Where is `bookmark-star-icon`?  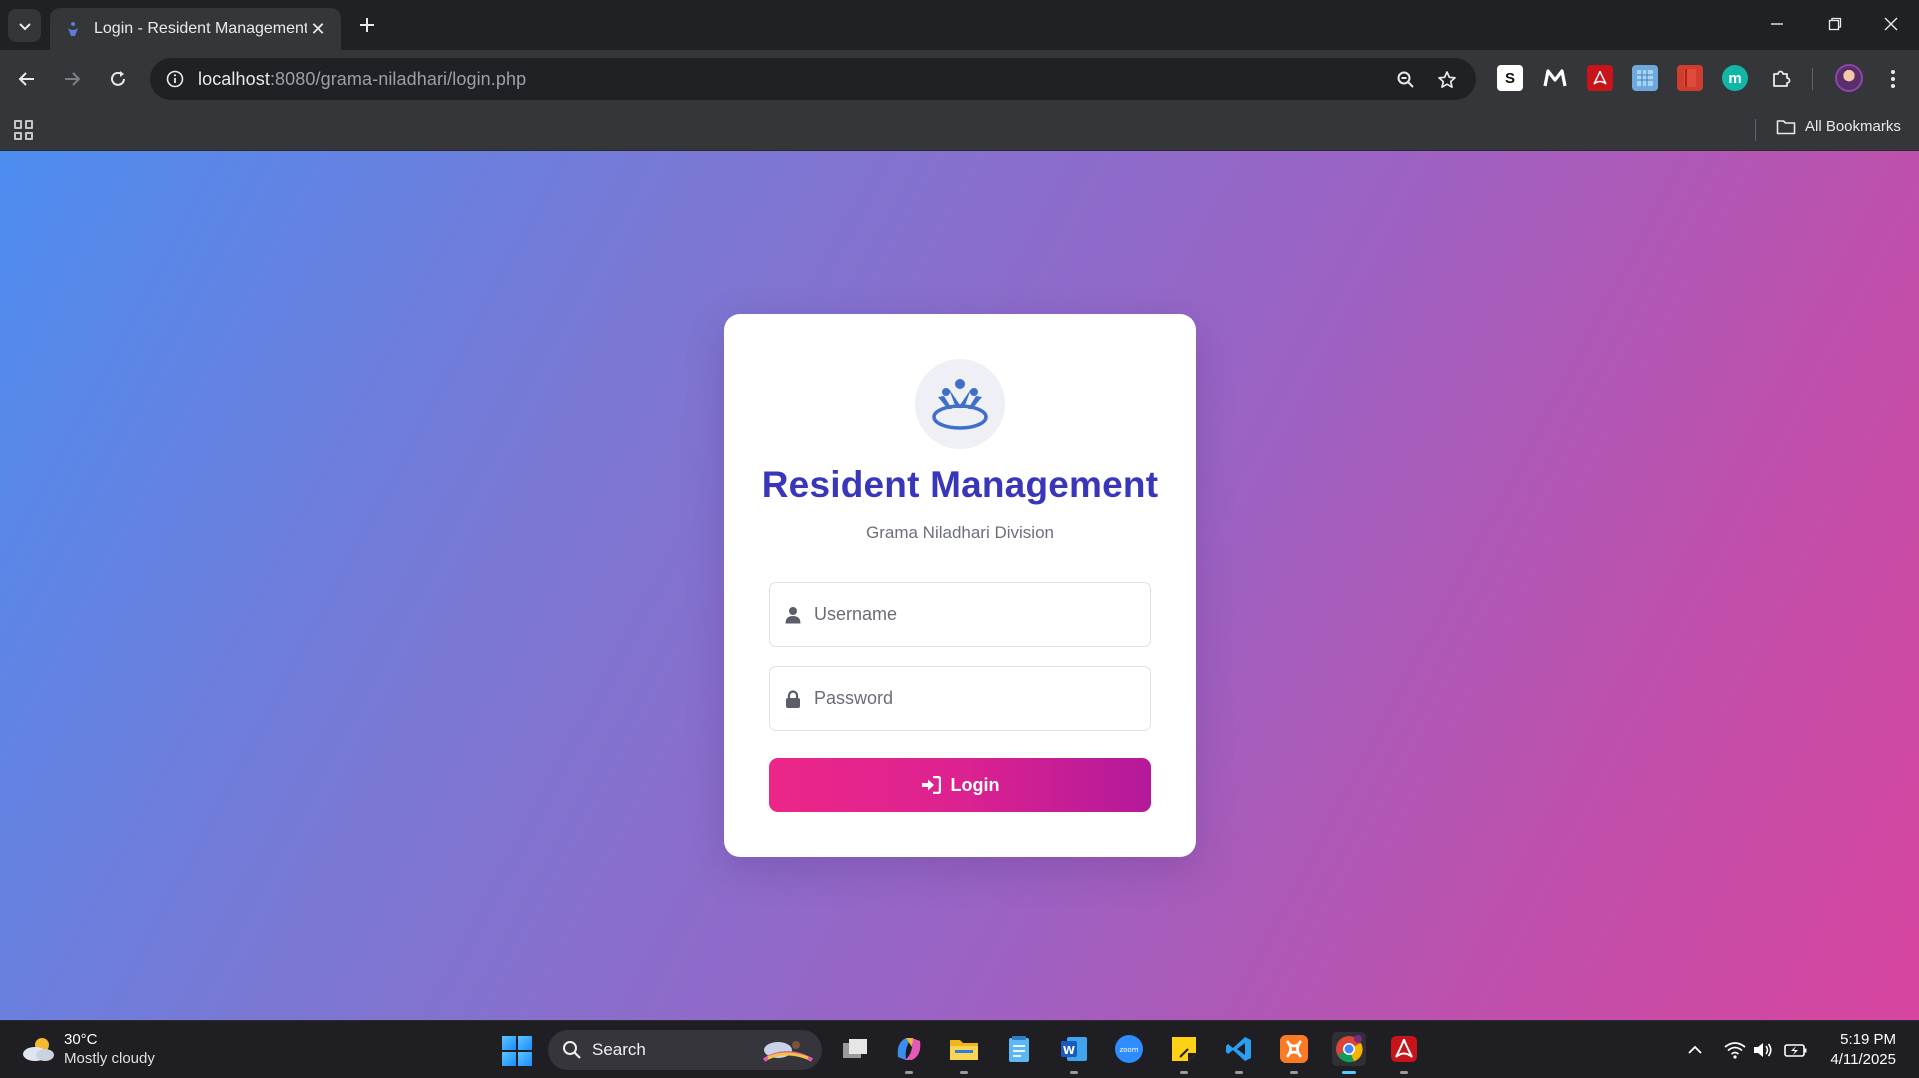
bookmark-star-icon is located at coordinates (1447, 80).